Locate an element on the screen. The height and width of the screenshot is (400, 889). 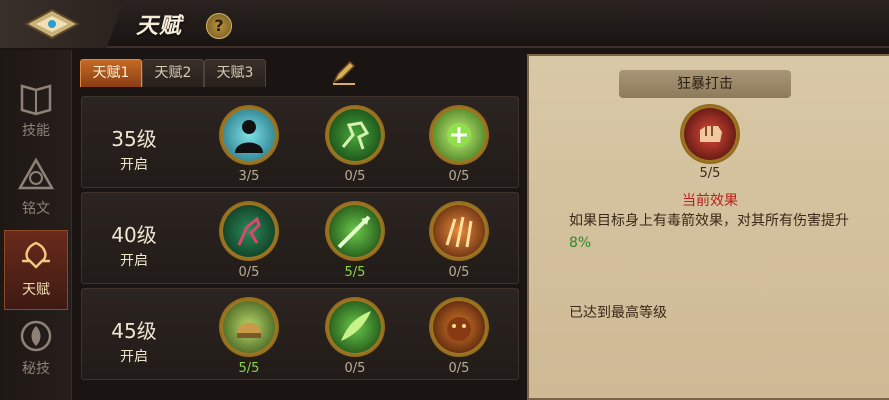
talent-row-40: 40级 开启 0/5 5/5 0/5 is located at coordinates (300, 238).